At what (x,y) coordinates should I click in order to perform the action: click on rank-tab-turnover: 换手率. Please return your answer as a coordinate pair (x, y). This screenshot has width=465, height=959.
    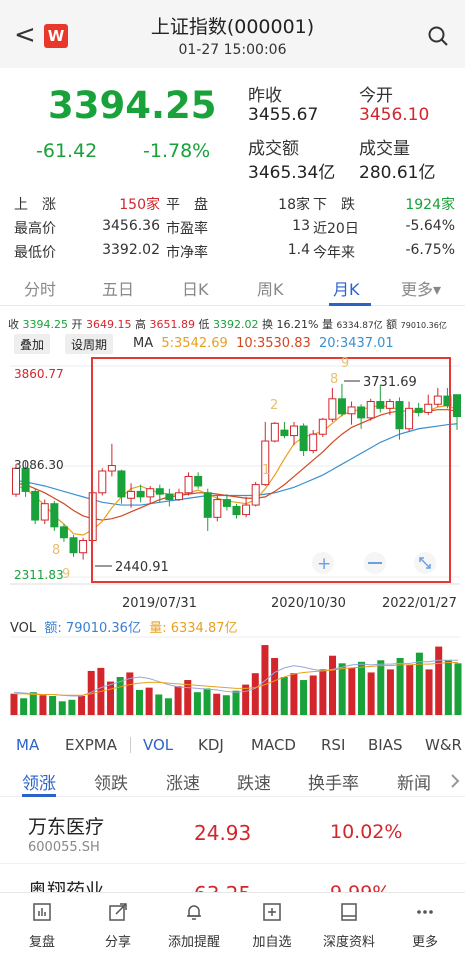
    Looking at the image, I should click on (333, 781).